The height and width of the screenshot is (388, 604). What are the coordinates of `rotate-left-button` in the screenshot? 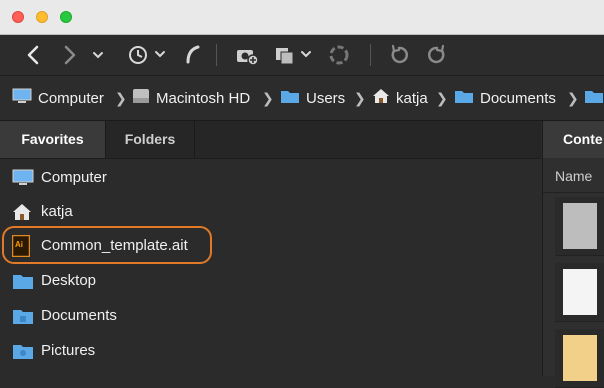 It's located at (399, 55).